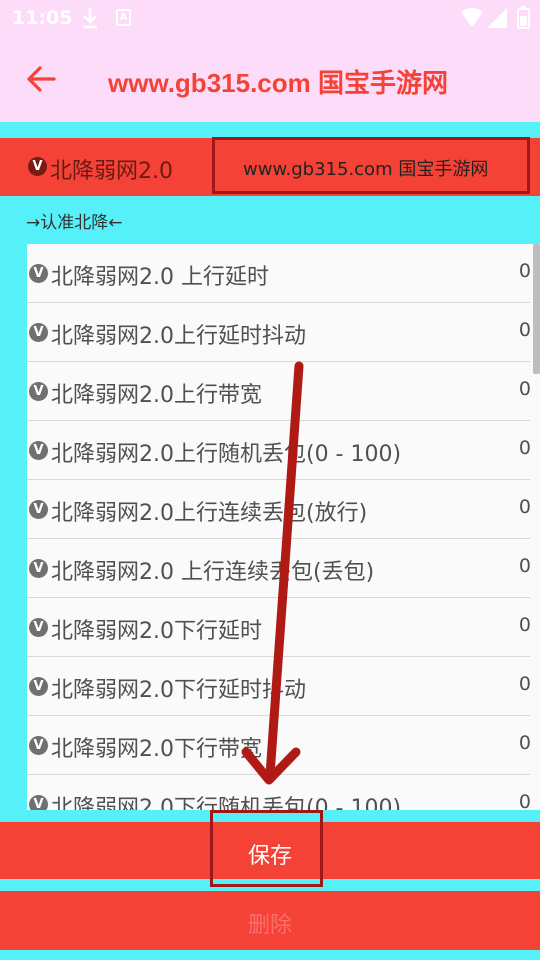  I want to click on item-label: 北降弱网2.0上行连续丢包(放行), so click(209, 513).